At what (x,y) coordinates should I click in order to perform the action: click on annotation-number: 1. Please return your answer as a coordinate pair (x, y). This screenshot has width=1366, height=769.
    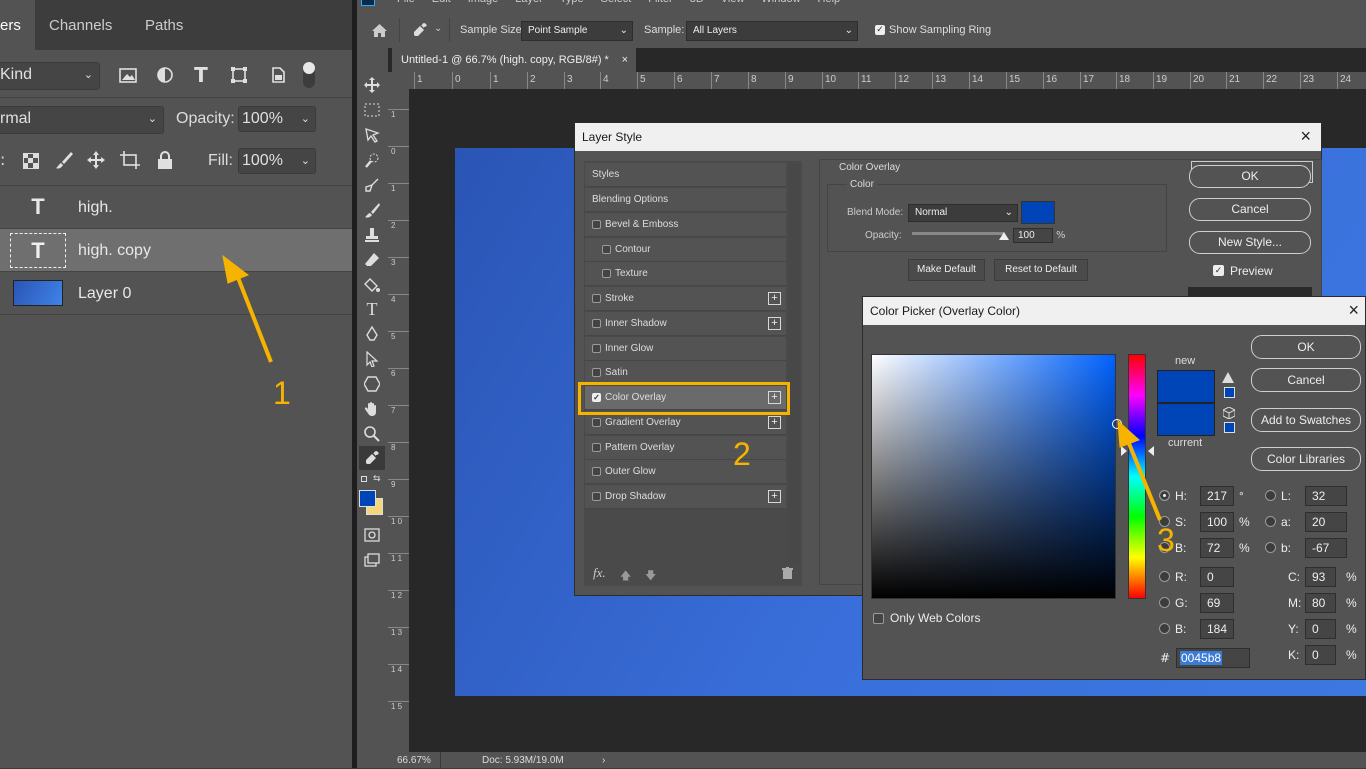
    Looking at the image, I should click on (282, 393).